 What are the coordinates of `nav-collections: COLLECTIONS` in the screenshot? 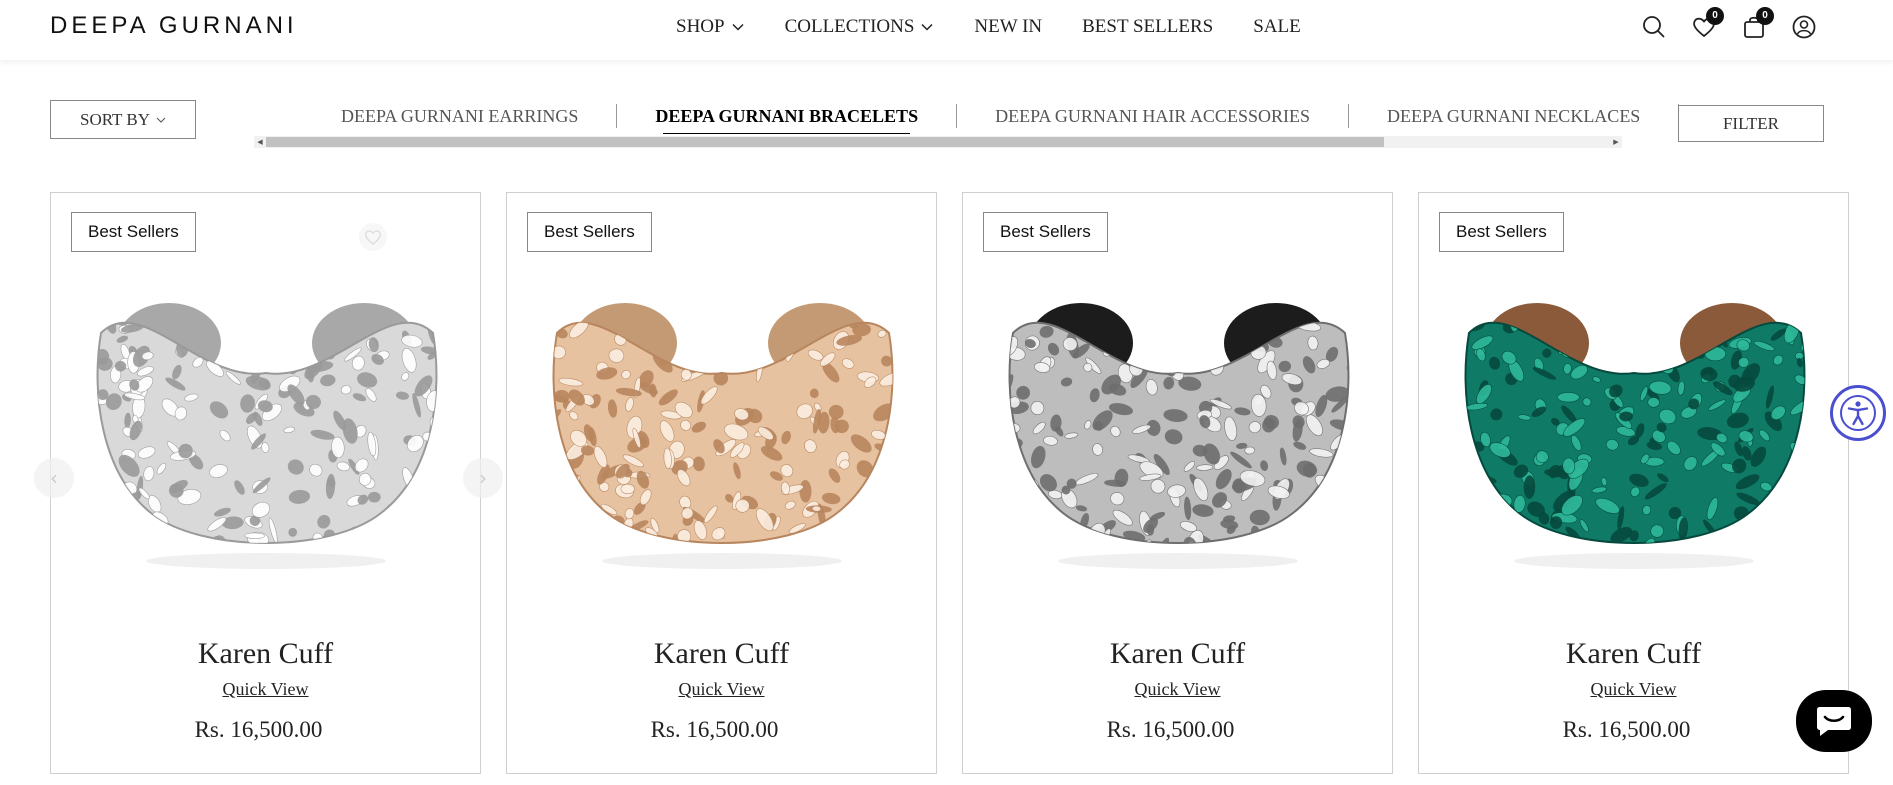 It's located at (860, 27).